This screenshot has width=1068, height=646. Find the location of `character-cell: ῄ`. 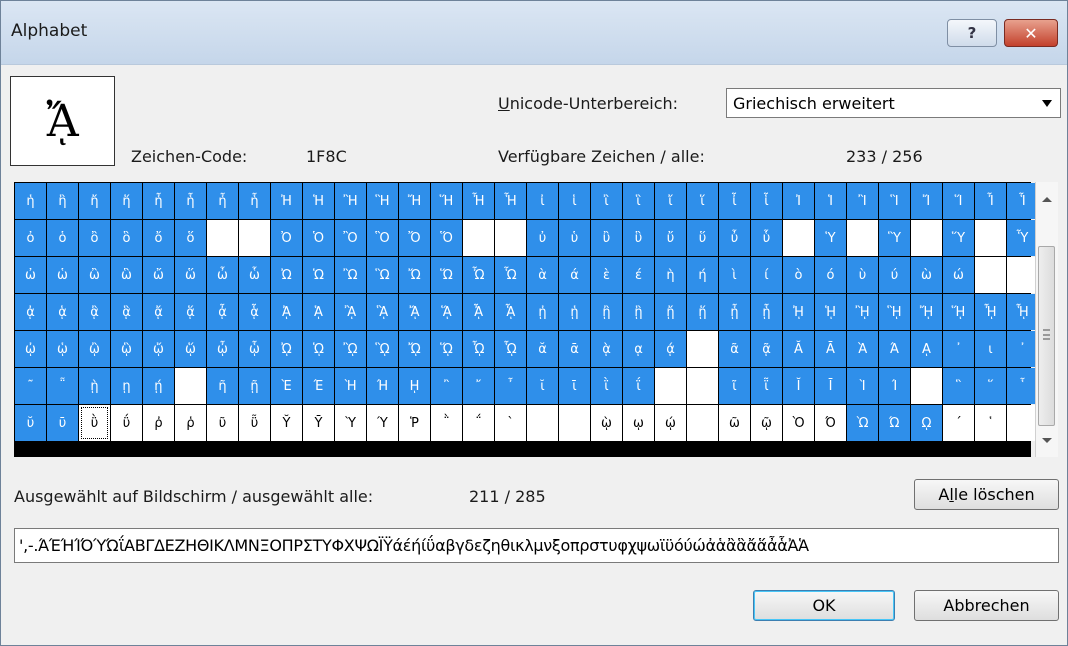

character-cell: ῄ is located at coordinates (158, 386).